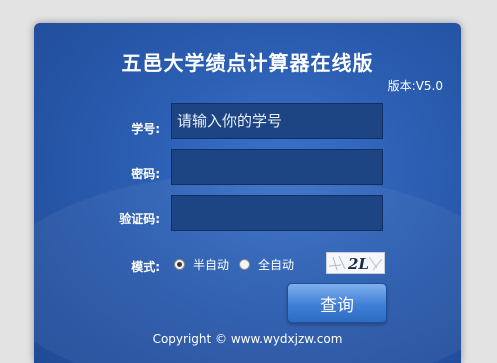 The height and width of the screenshot is (363, 497). I want to click on captcha-image: 2L, so click(355, 263).